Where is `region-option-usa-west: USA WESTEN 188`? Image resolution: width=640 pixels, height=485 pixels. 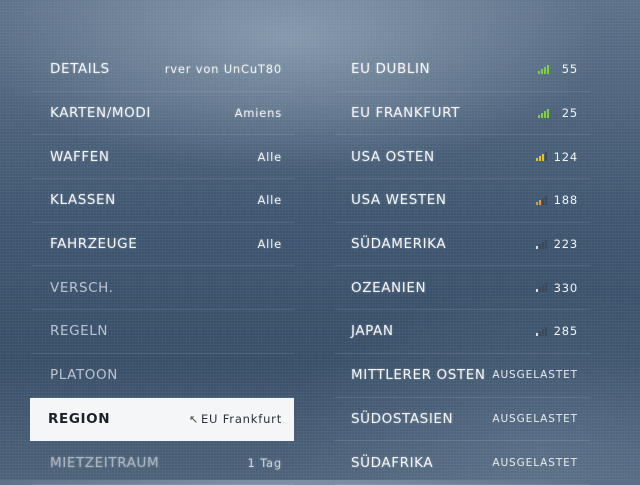 region-option-usa-west: USA WESTEN 188 is located at coordinates (462, 201).